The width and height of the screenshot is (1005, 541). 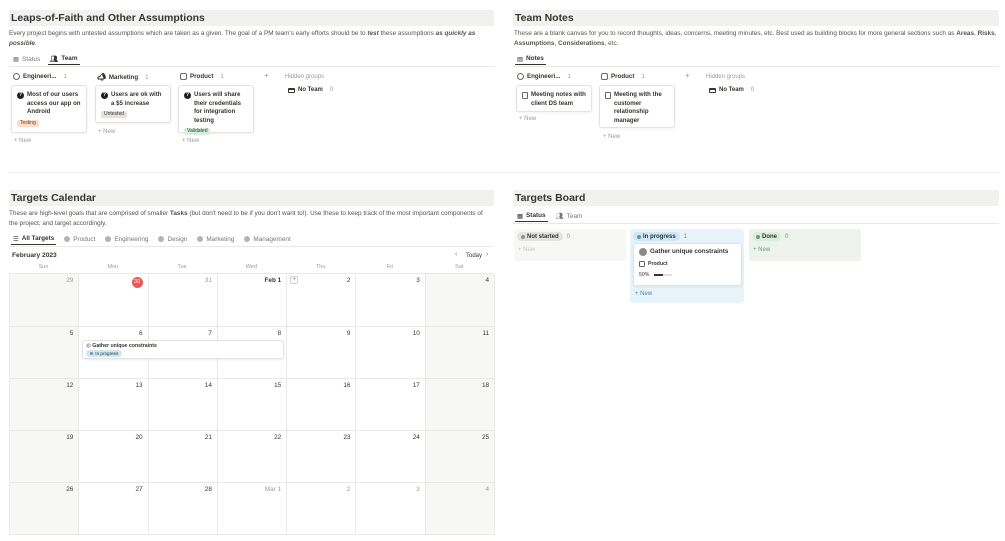 What do you see at coordinates (172, 239) in the screenshot?
I see `tab-design: Design` at bounding box center [172, 239].